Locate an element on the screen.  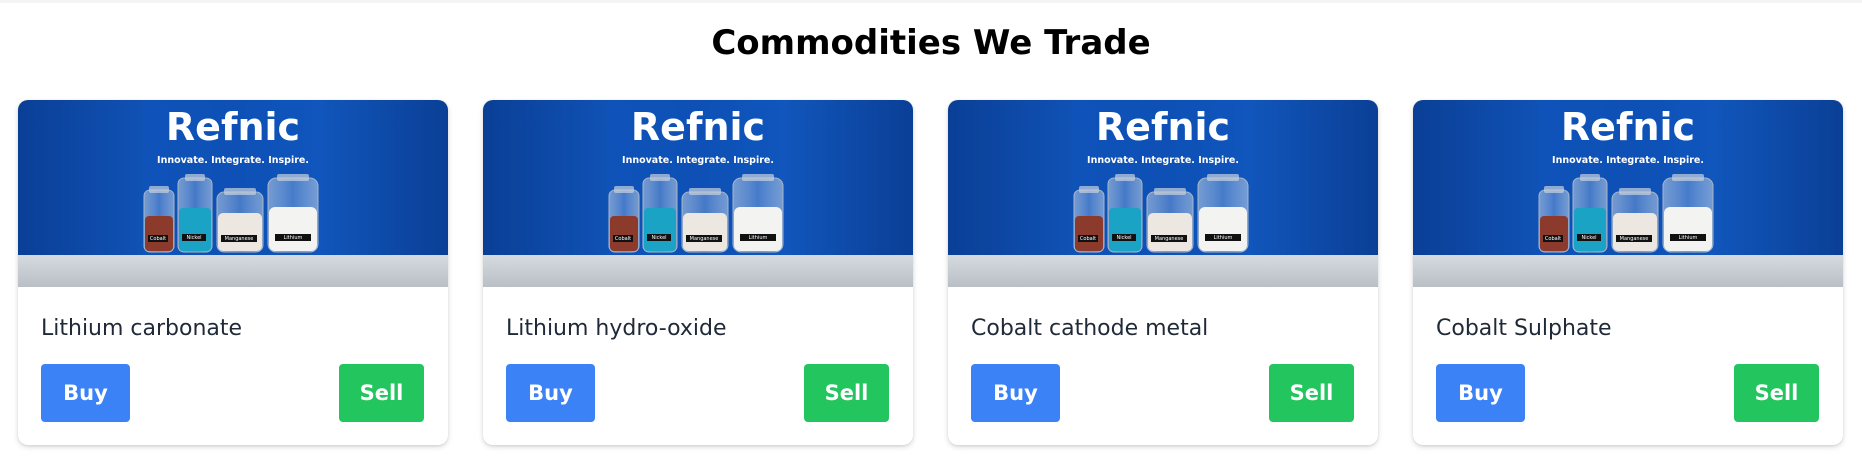
card-body: Cobalt Sulphate Buy Sell is located at coordinates (1628, 366).